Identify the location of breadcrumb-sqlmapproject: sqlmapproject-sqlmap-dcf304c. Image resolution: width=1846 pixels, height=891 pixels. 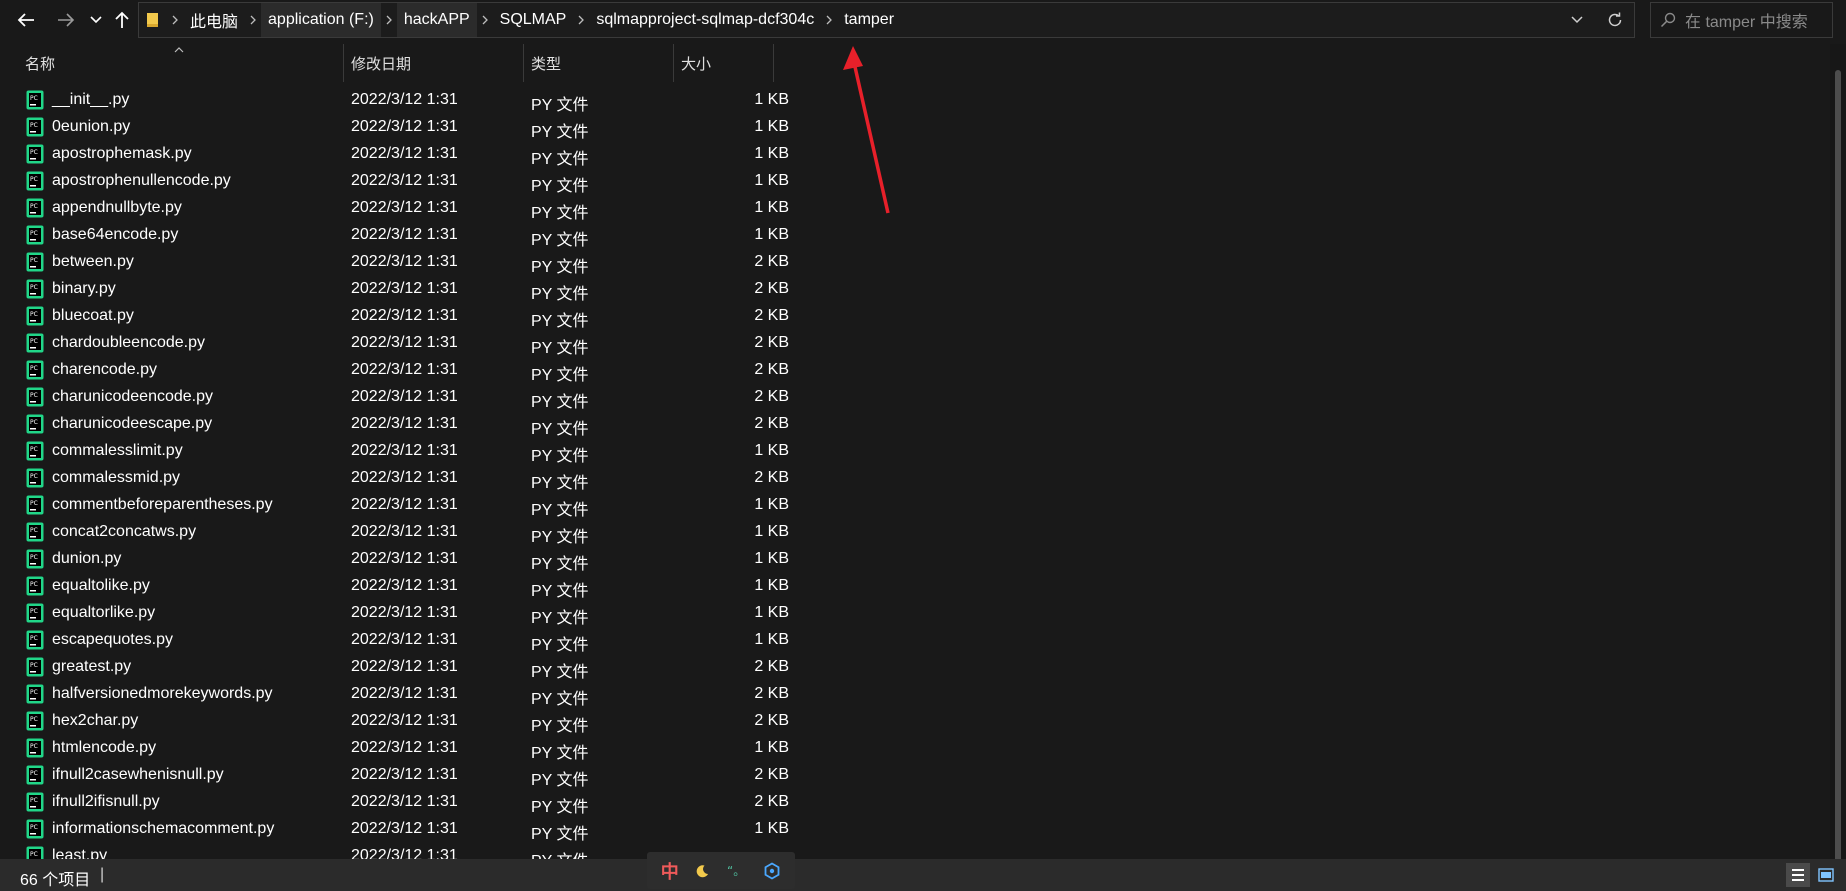
(705, 20).